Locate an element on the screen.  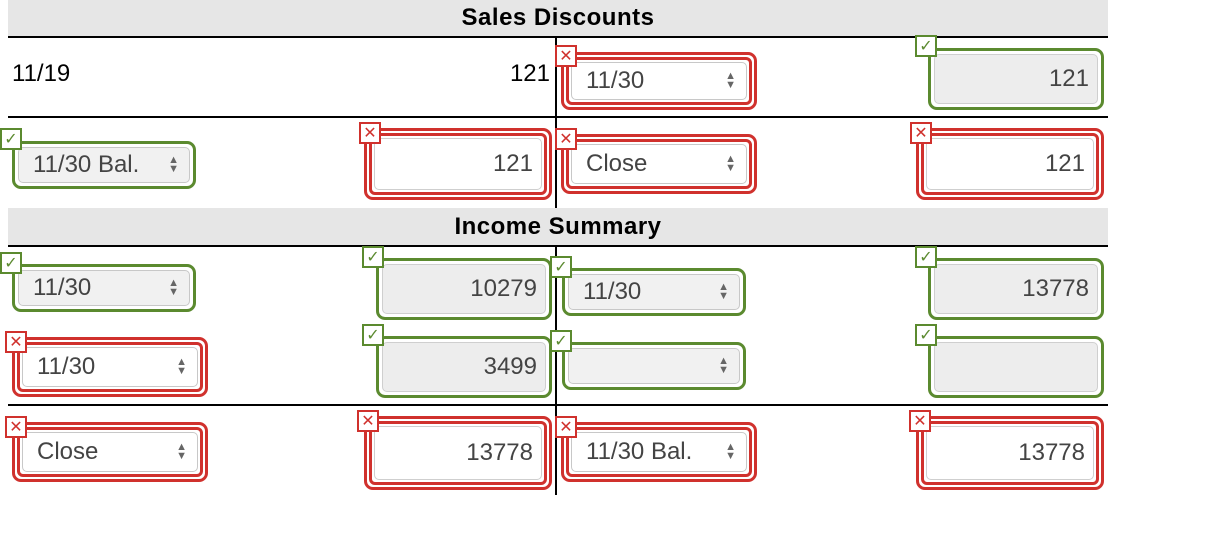
debit-date-select-frame: Close ▲ ▼ is located at coordinates (110, 452).